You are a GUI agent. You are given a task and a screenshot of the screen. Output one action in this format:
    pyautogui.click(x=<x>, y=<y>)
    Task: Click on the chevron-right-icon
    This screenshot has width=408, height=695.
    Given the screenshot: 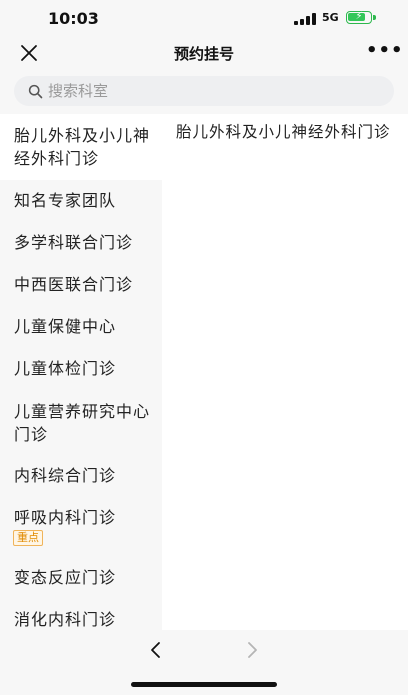 What is the action you would take?
    pyautogui.click(x=252, y=650)
    